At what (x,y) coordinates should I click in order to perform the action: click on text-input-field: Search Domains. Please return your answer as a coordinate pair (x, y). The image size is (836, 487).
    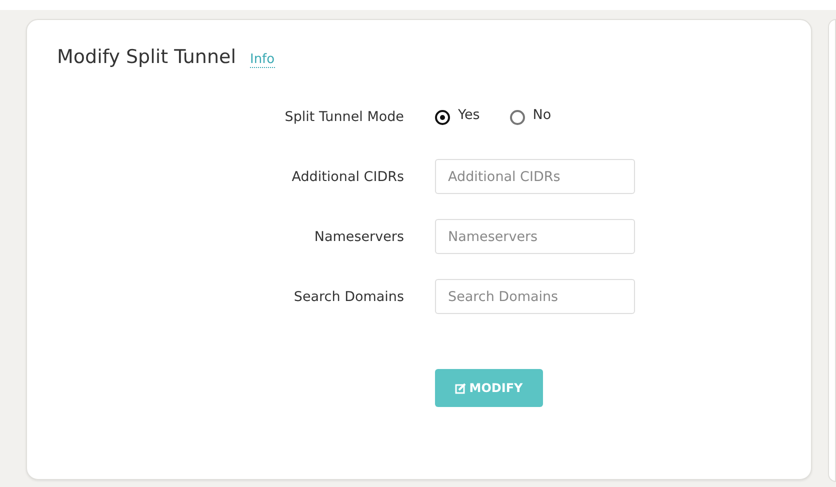
    Looking at the image, I should click on (535, 296).